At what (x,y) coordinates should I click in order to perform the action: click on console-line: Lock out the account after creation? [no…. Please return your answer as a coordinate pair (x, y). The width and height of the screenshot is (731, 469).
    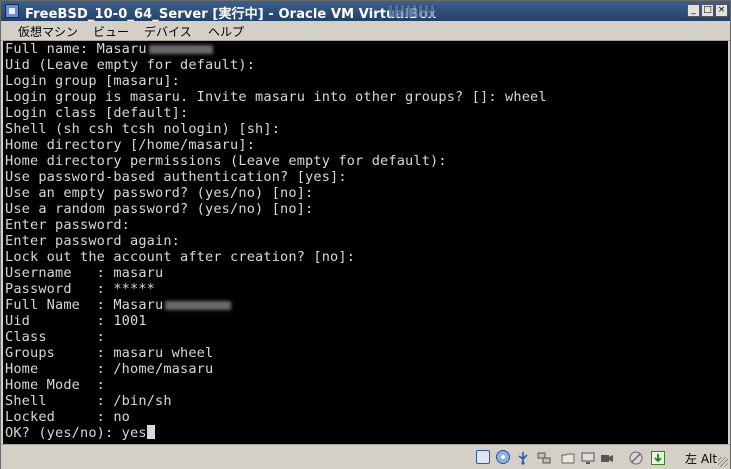
    Looking at the image, I should click on (180, 257).